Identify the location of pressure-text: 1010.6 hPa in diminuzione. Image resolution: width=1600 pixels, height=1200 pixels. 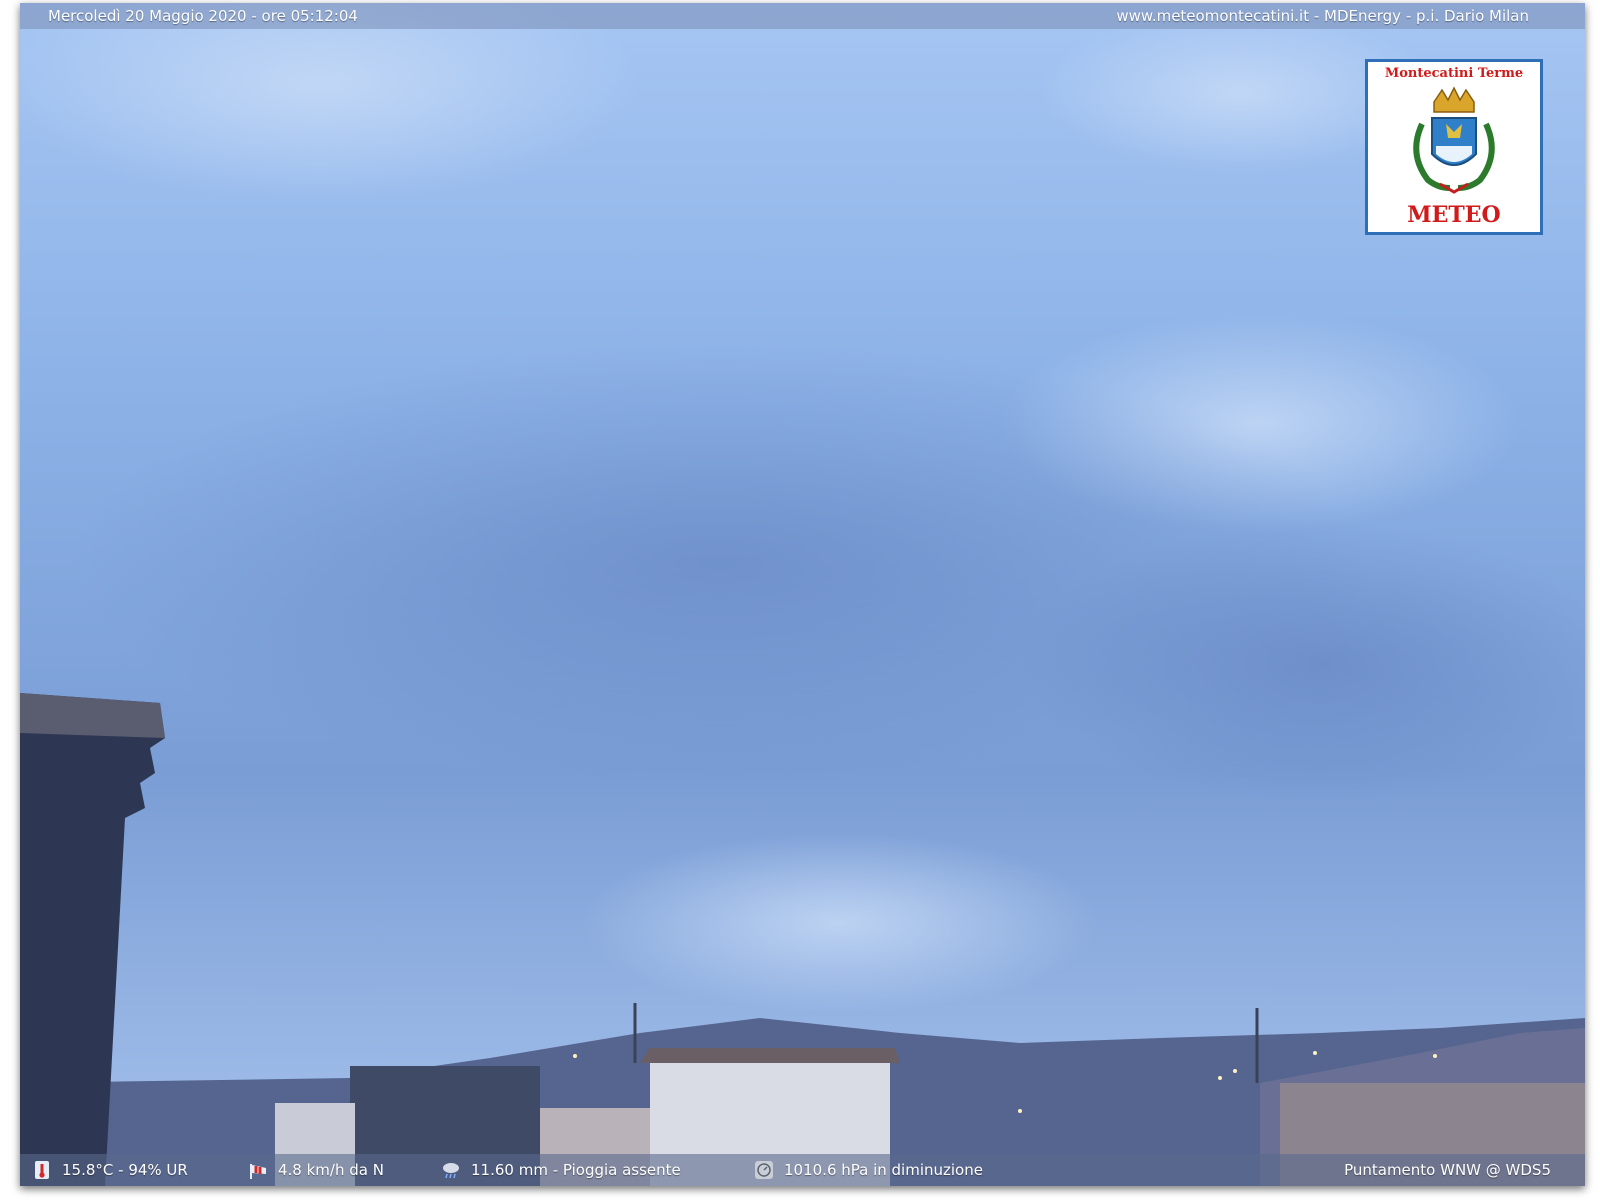
(883, 1170).